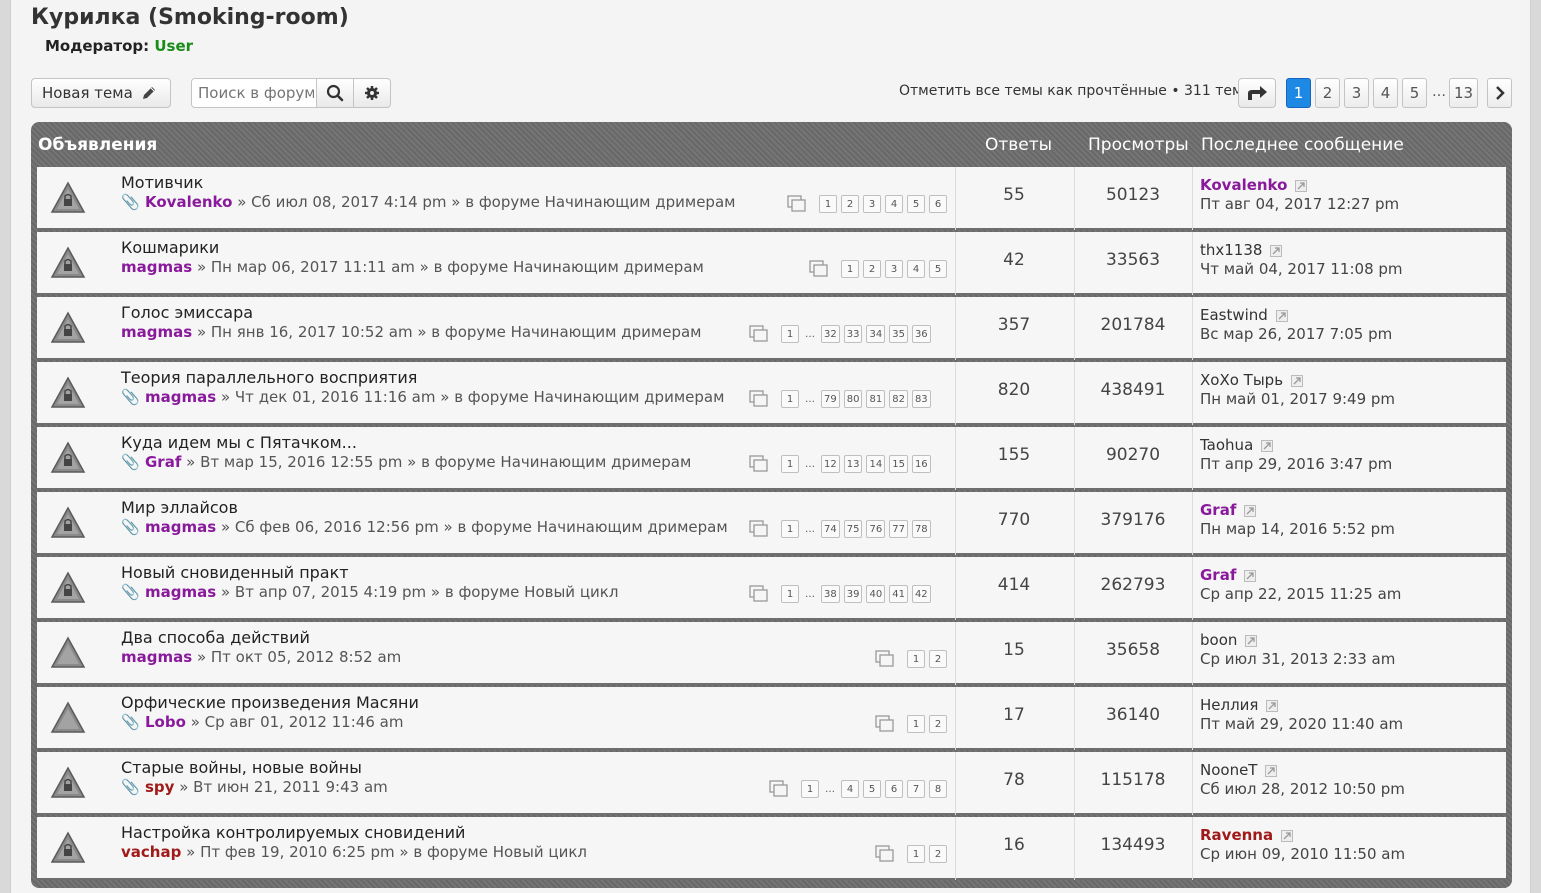 The width and height of the screenshot is (1541, 893). Describe the element at coordinates (1229, 705) in the screenshot. I see `last-post-author-link: Неллия` at that location.